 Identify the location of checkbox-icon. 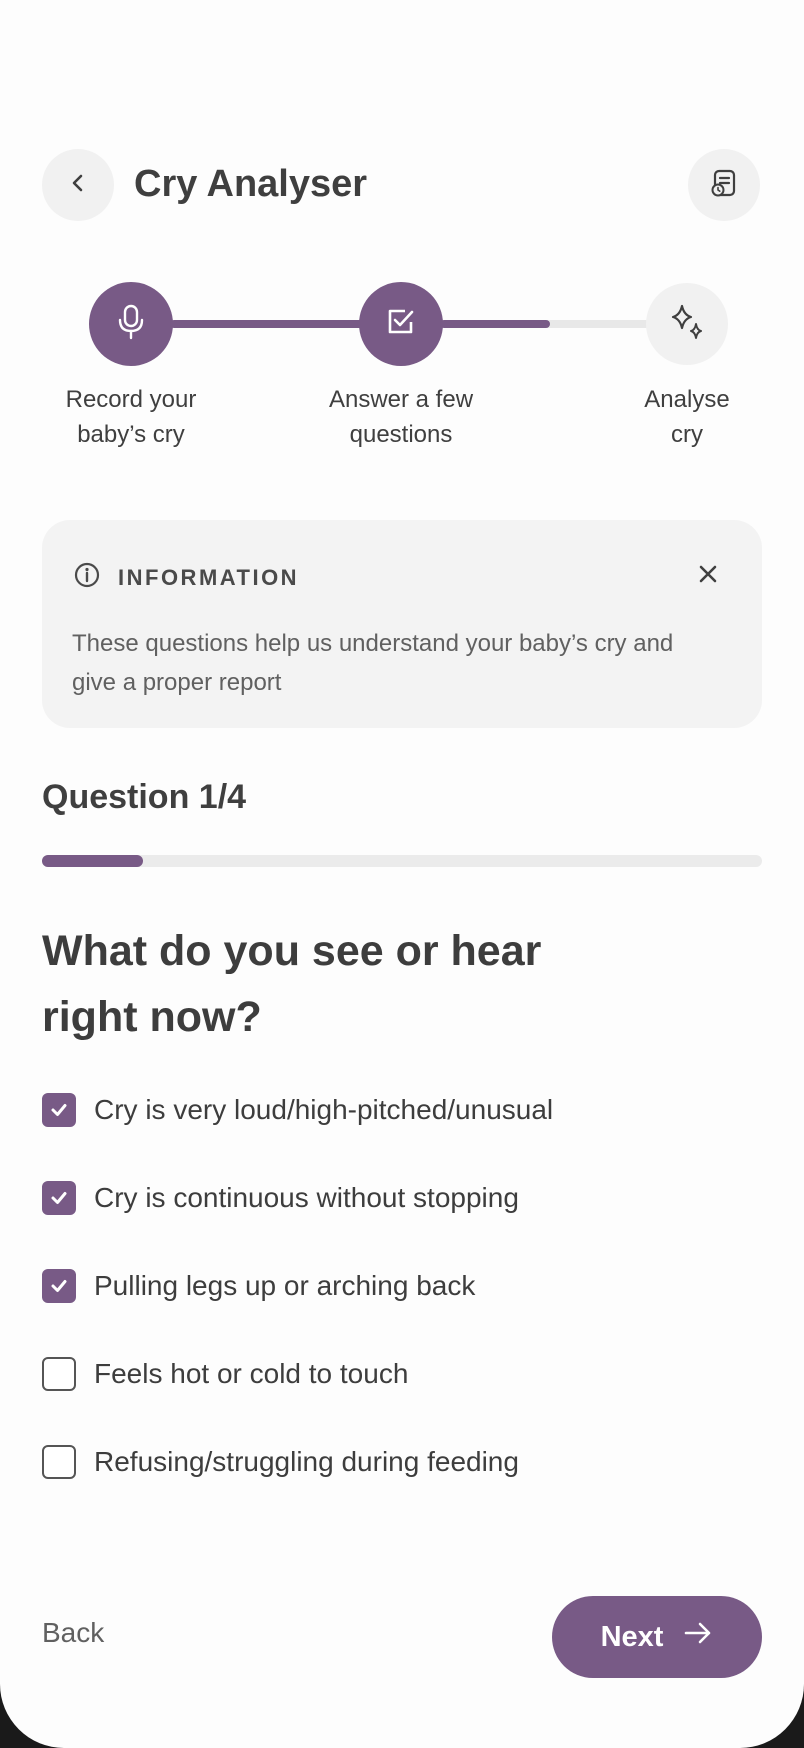
(401, 324).